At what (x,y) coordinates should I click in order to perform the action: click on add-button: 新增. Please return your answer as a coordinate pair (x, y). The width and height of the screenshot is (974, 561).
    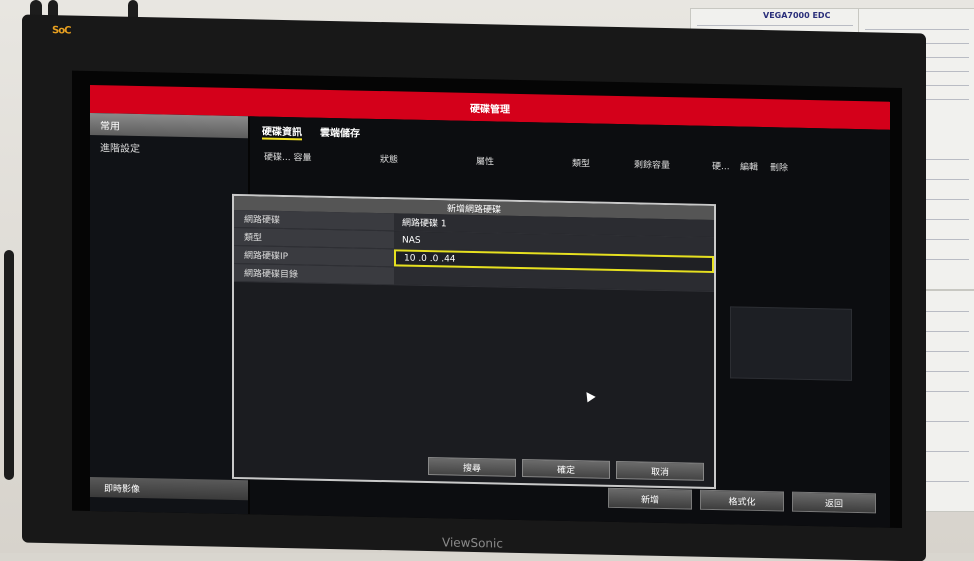
    Looking at the image, I should click on (650, 498).